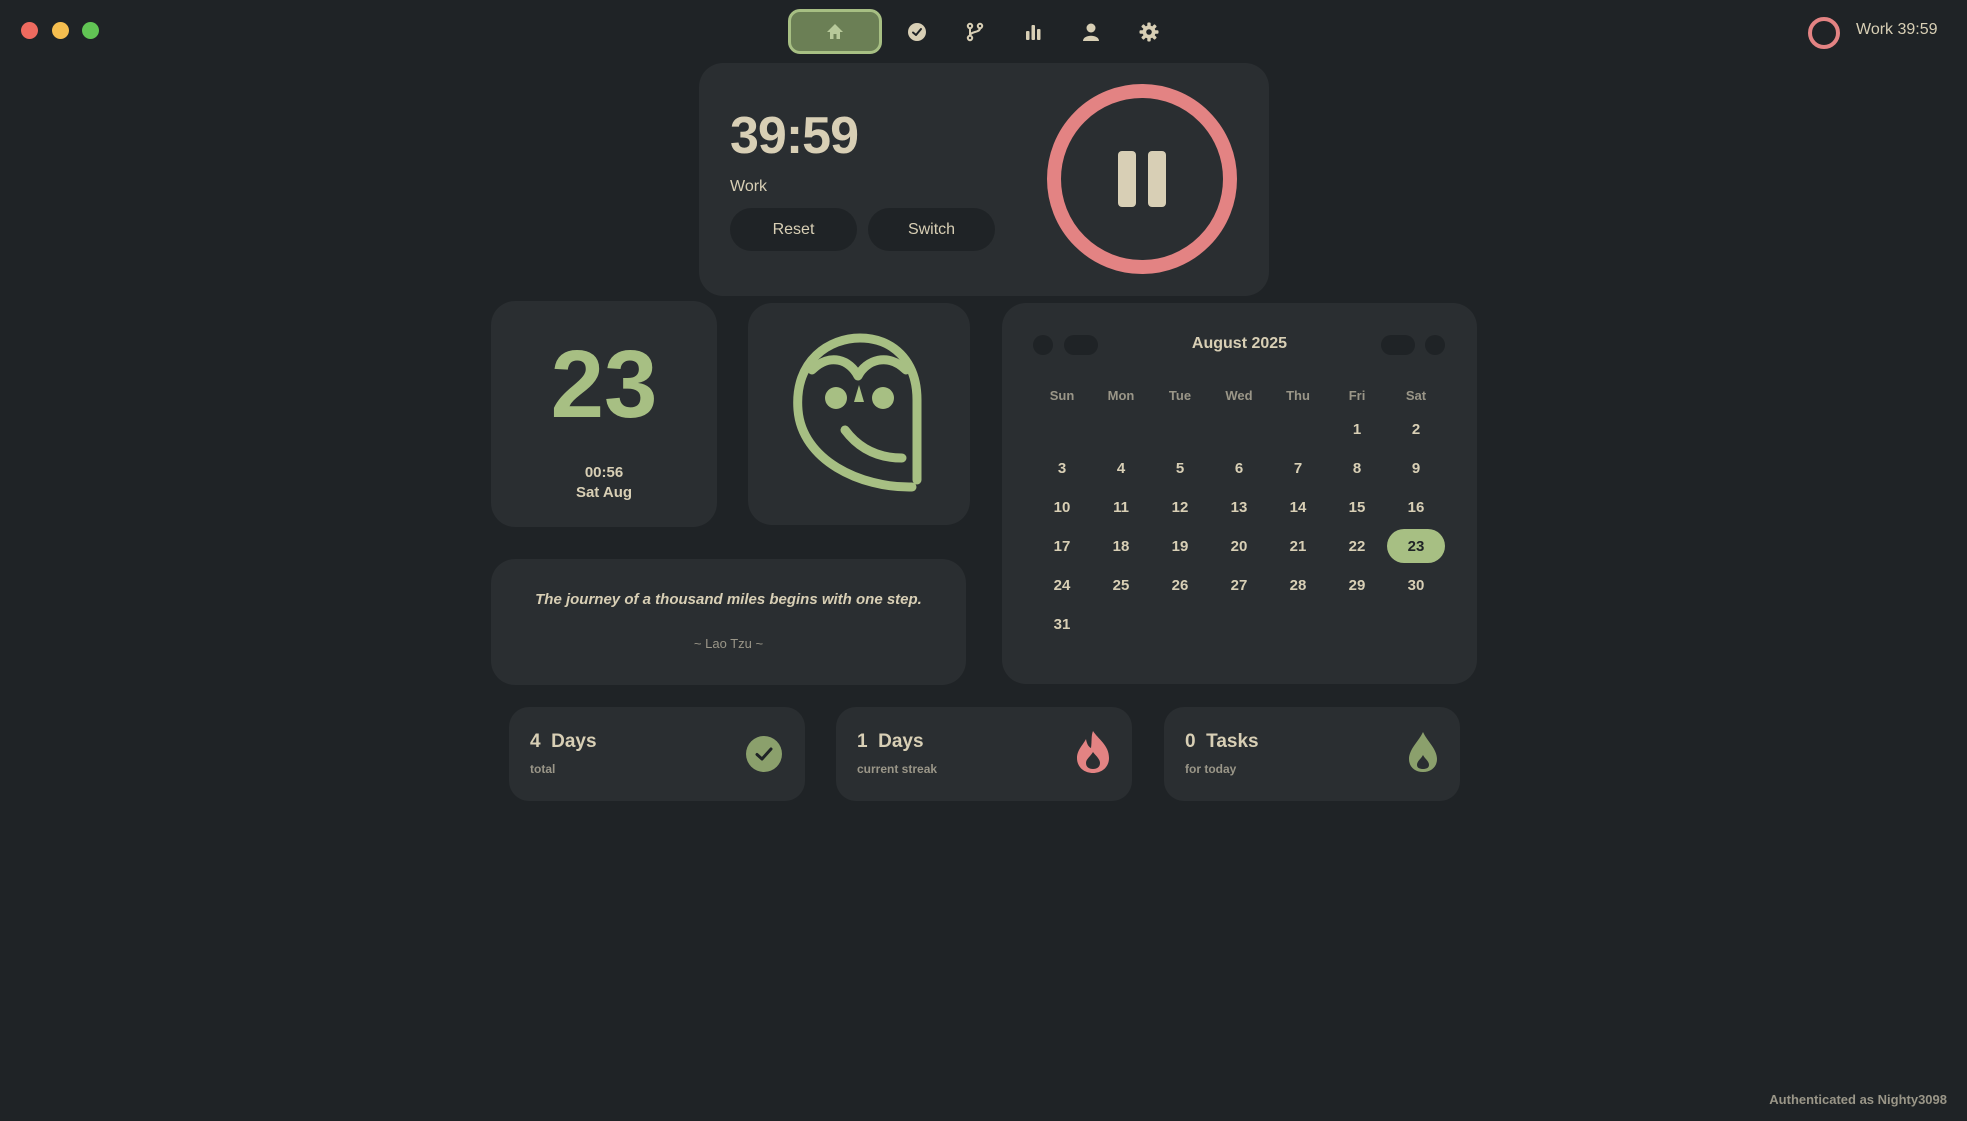 The height and width of the screenshot is (1121, 1967). What do you see at coordinates (1180, 507) in the screenshot?
I see `calendar-day: 12` at bounding box center [1180, 507].